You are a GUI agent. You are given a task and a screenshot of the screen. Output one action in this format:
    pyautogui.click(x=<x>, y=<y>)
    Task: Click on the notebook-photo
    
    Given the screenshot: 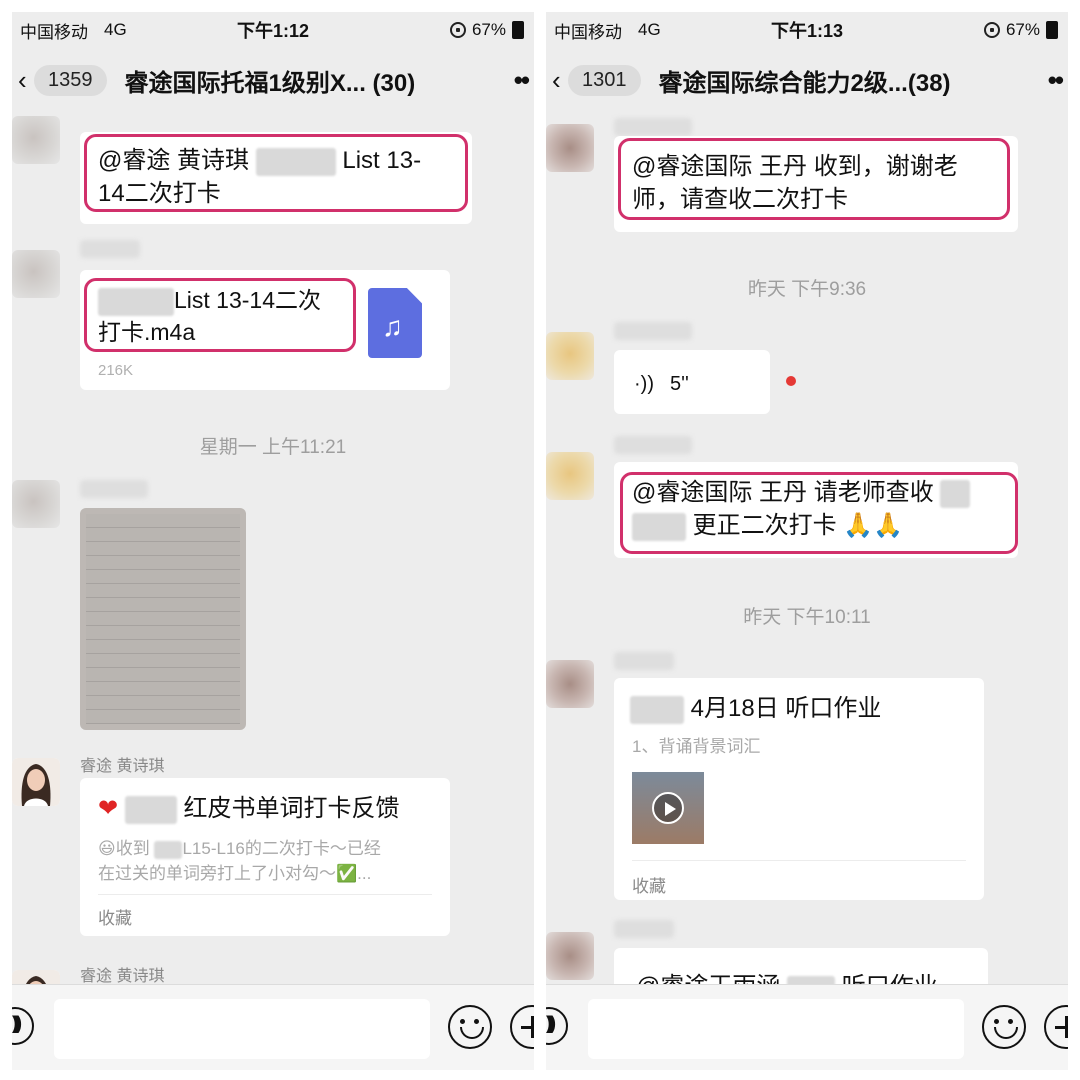 What is the action you would take?
    pyautogui.click(x=163, y=619)
    